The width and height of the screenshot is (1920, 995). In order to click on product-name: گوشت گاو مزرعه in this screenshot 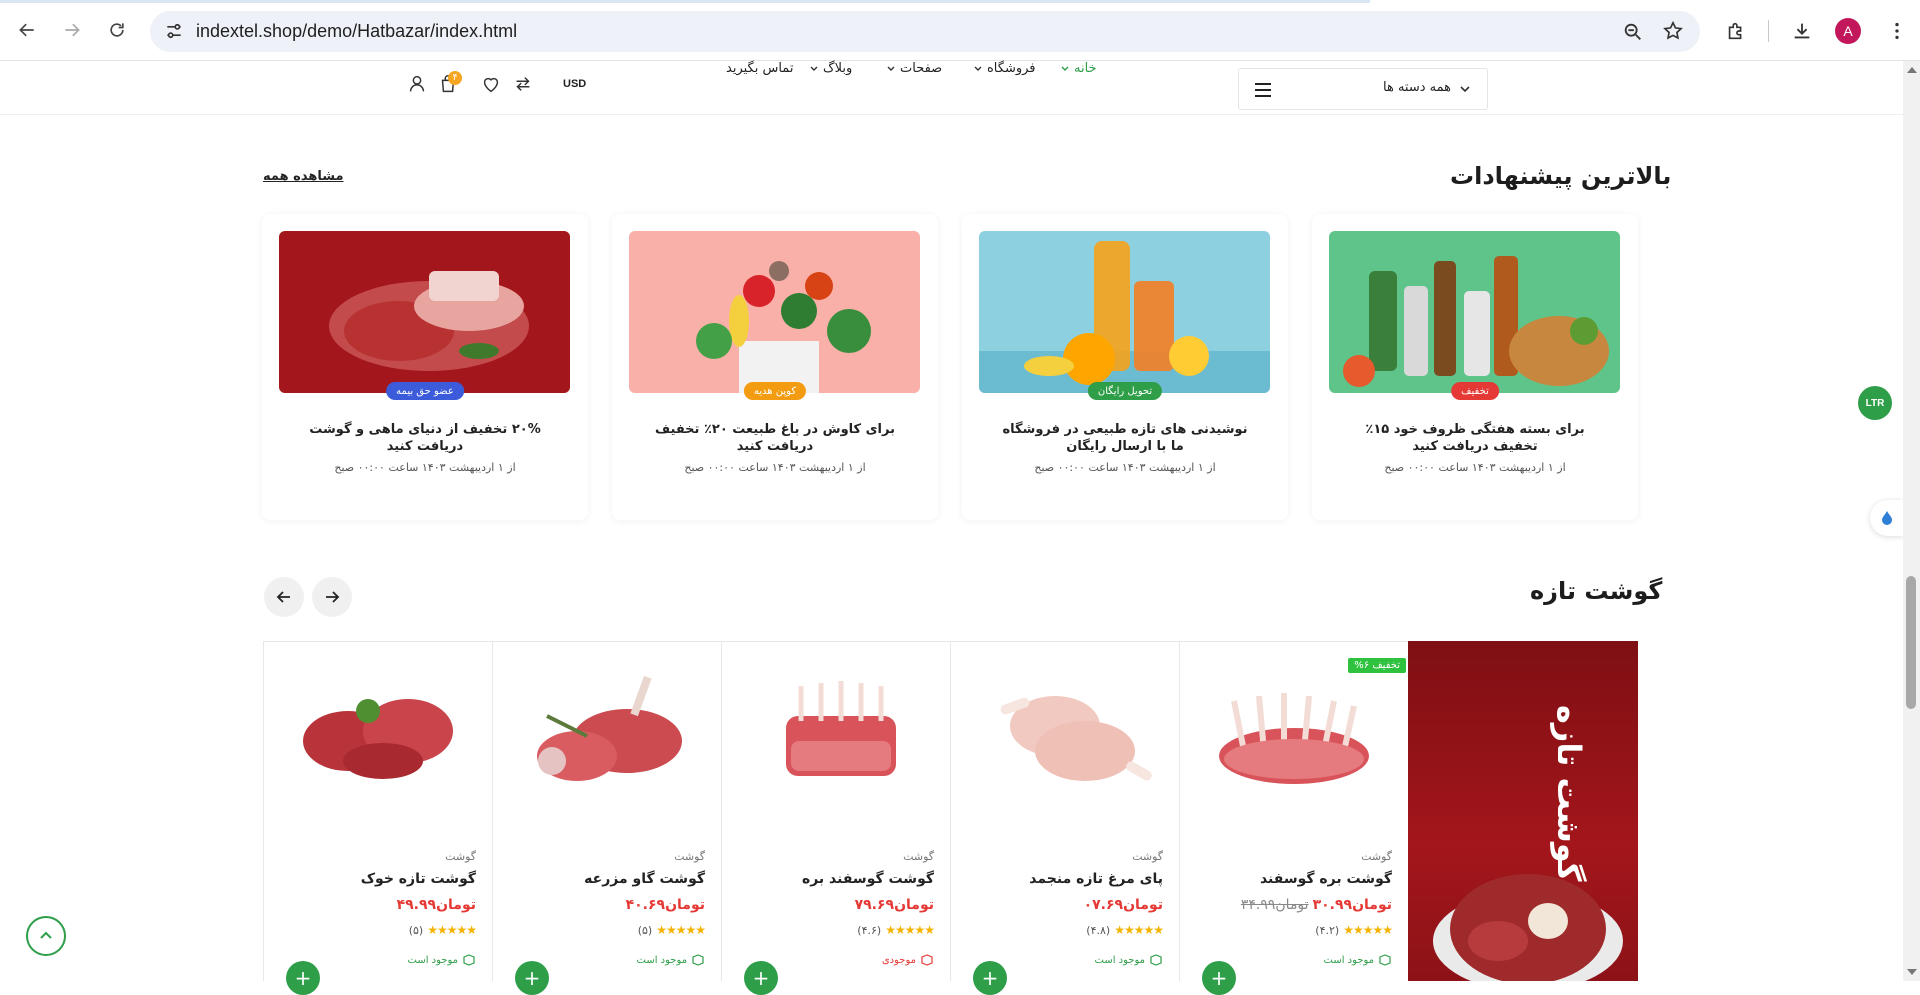, I will do `click(644, 879)`.